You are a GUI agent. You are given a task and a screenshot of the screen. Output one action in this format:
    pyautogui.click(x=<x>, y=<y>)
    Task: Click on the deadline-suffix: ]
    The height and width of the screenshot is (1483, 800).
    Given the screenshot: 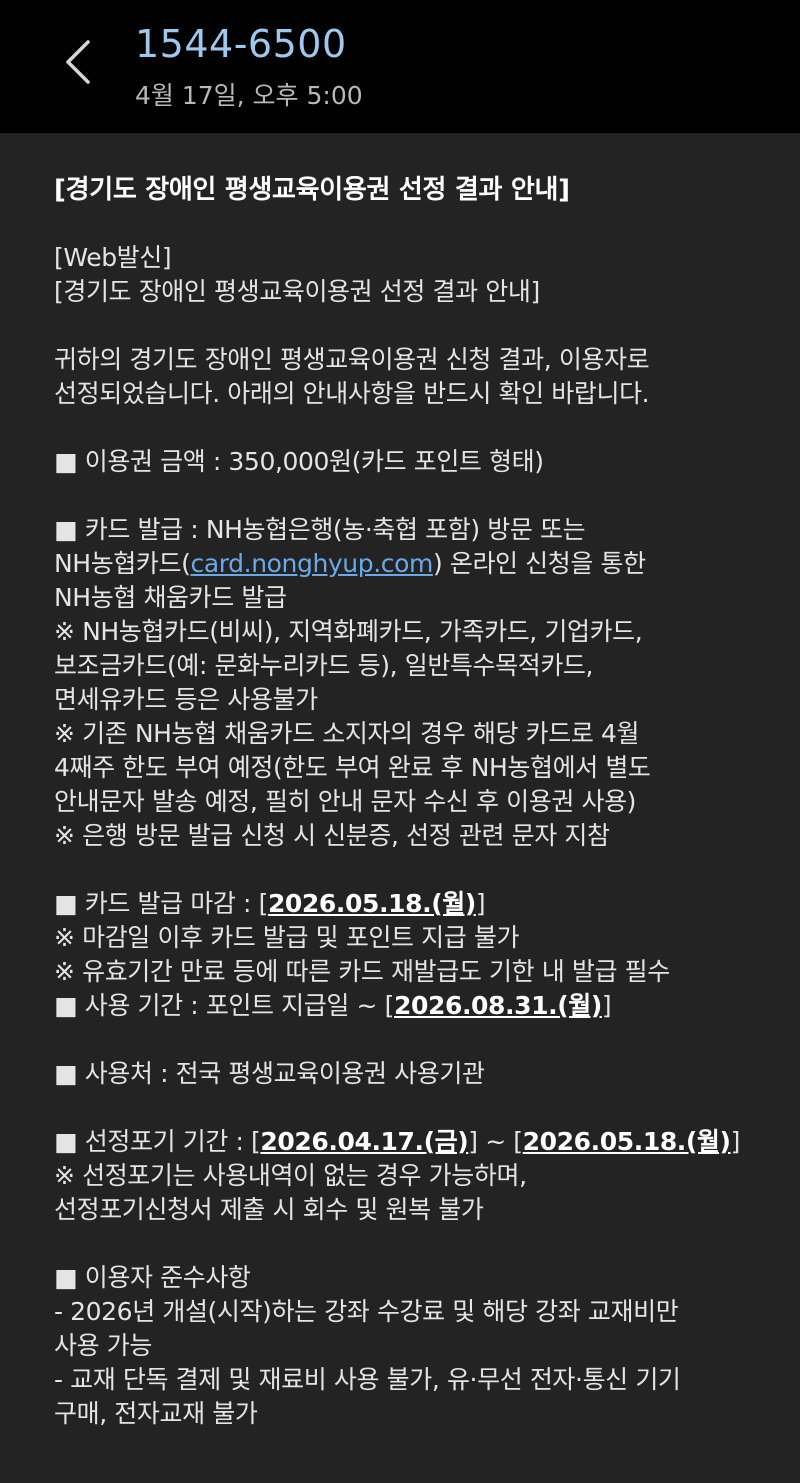 What is the action you would take?
    pyautogui.click(x=480, y=903)
    